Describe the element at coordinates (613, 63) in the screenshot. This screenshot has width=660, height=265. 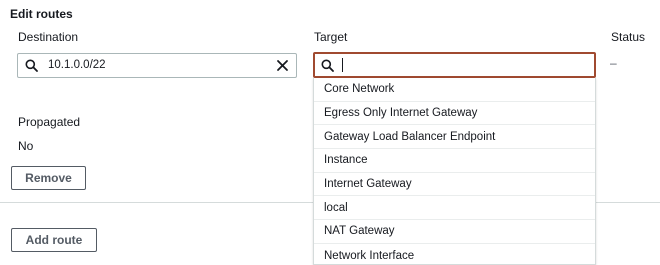
I see `status-value: –` at that location.